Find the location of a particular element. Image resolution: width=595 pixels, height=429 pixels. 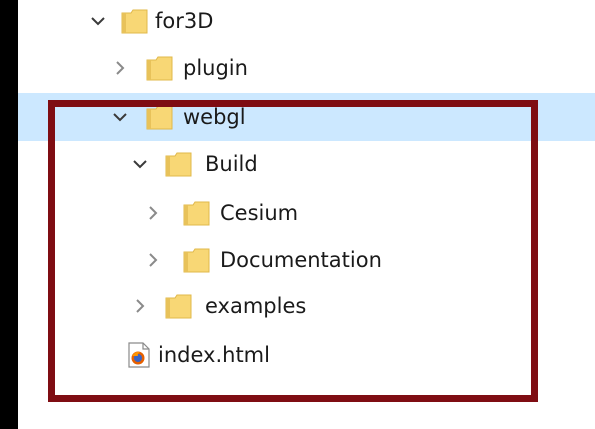

tree-item-cesium: Cesium is located at coordinates (306, 213).